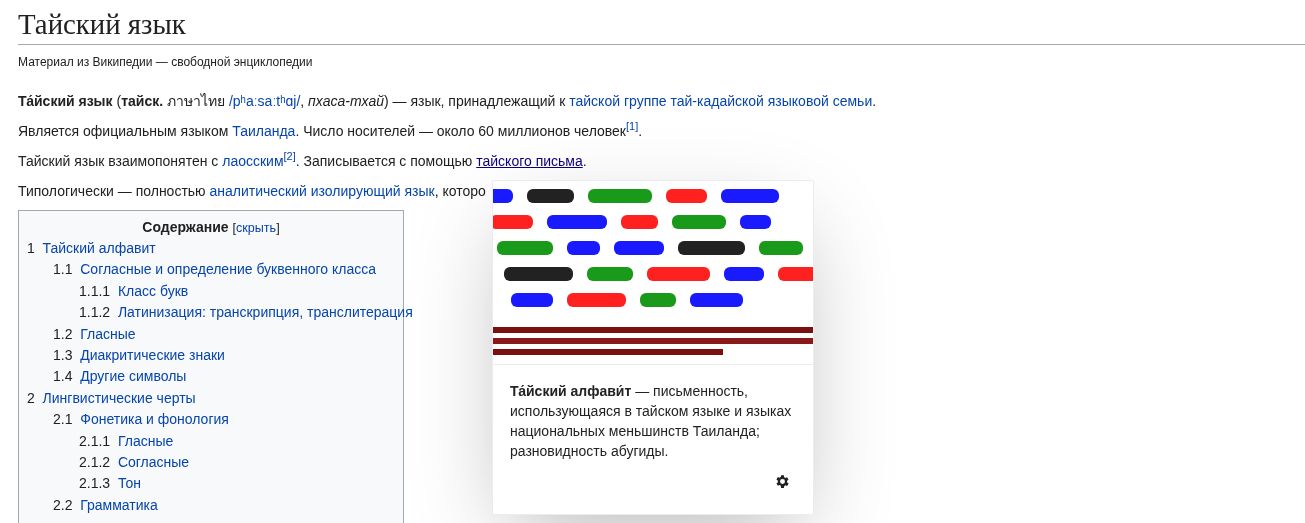  What do you see at coordinates (651, 421) in the screenshot?
I see `preview-text: Та́йский алфави́т — письменность, использующаяся в тайском языке и языках национальных меньшинств Таиланда; разновидность абугиды.` at bounding box center [651, 421].